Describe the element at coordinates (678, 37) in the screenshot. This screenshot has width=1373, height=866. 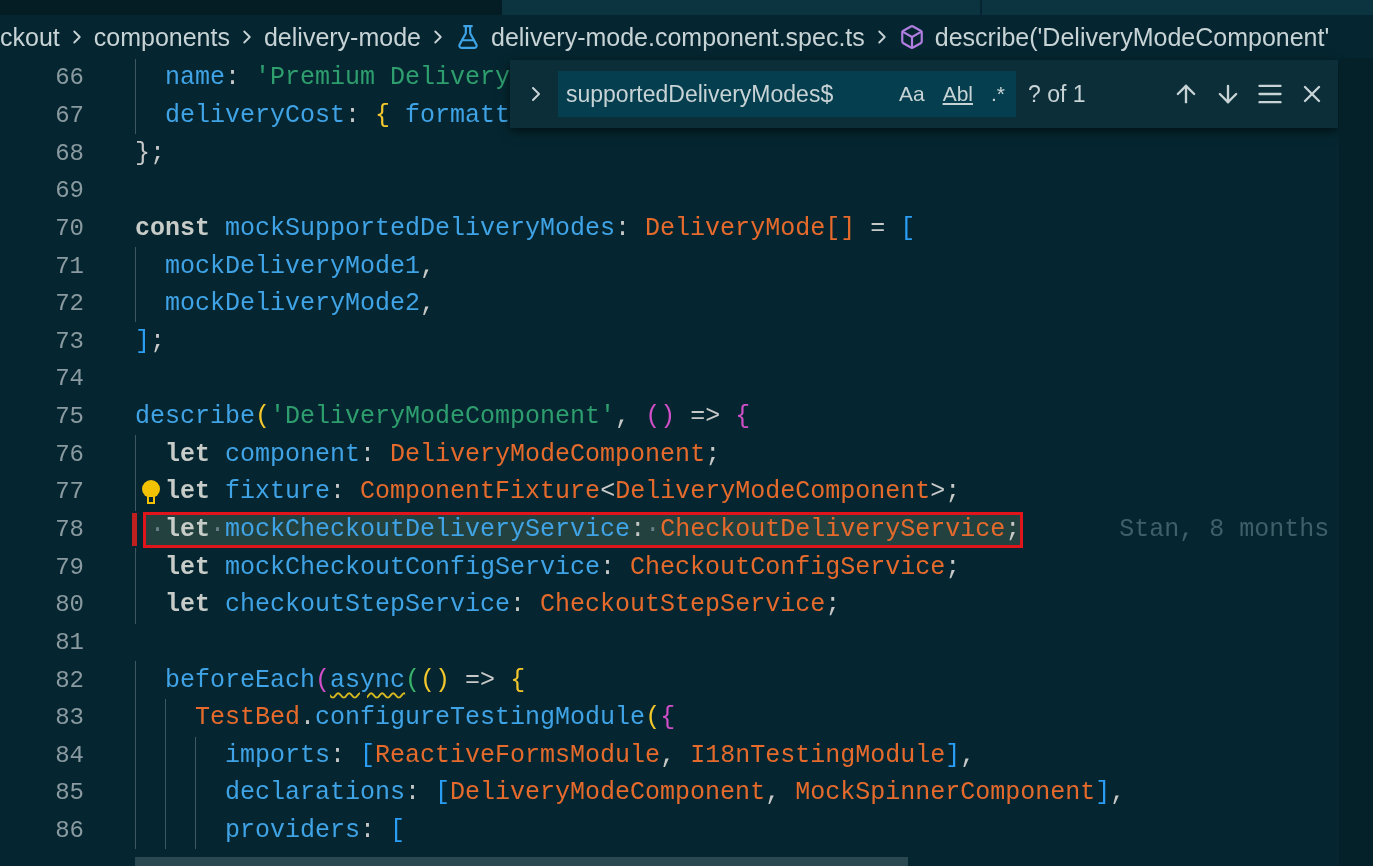
I see `breadcrumb-item: delivery-mode.component.spec.ts` at that location.